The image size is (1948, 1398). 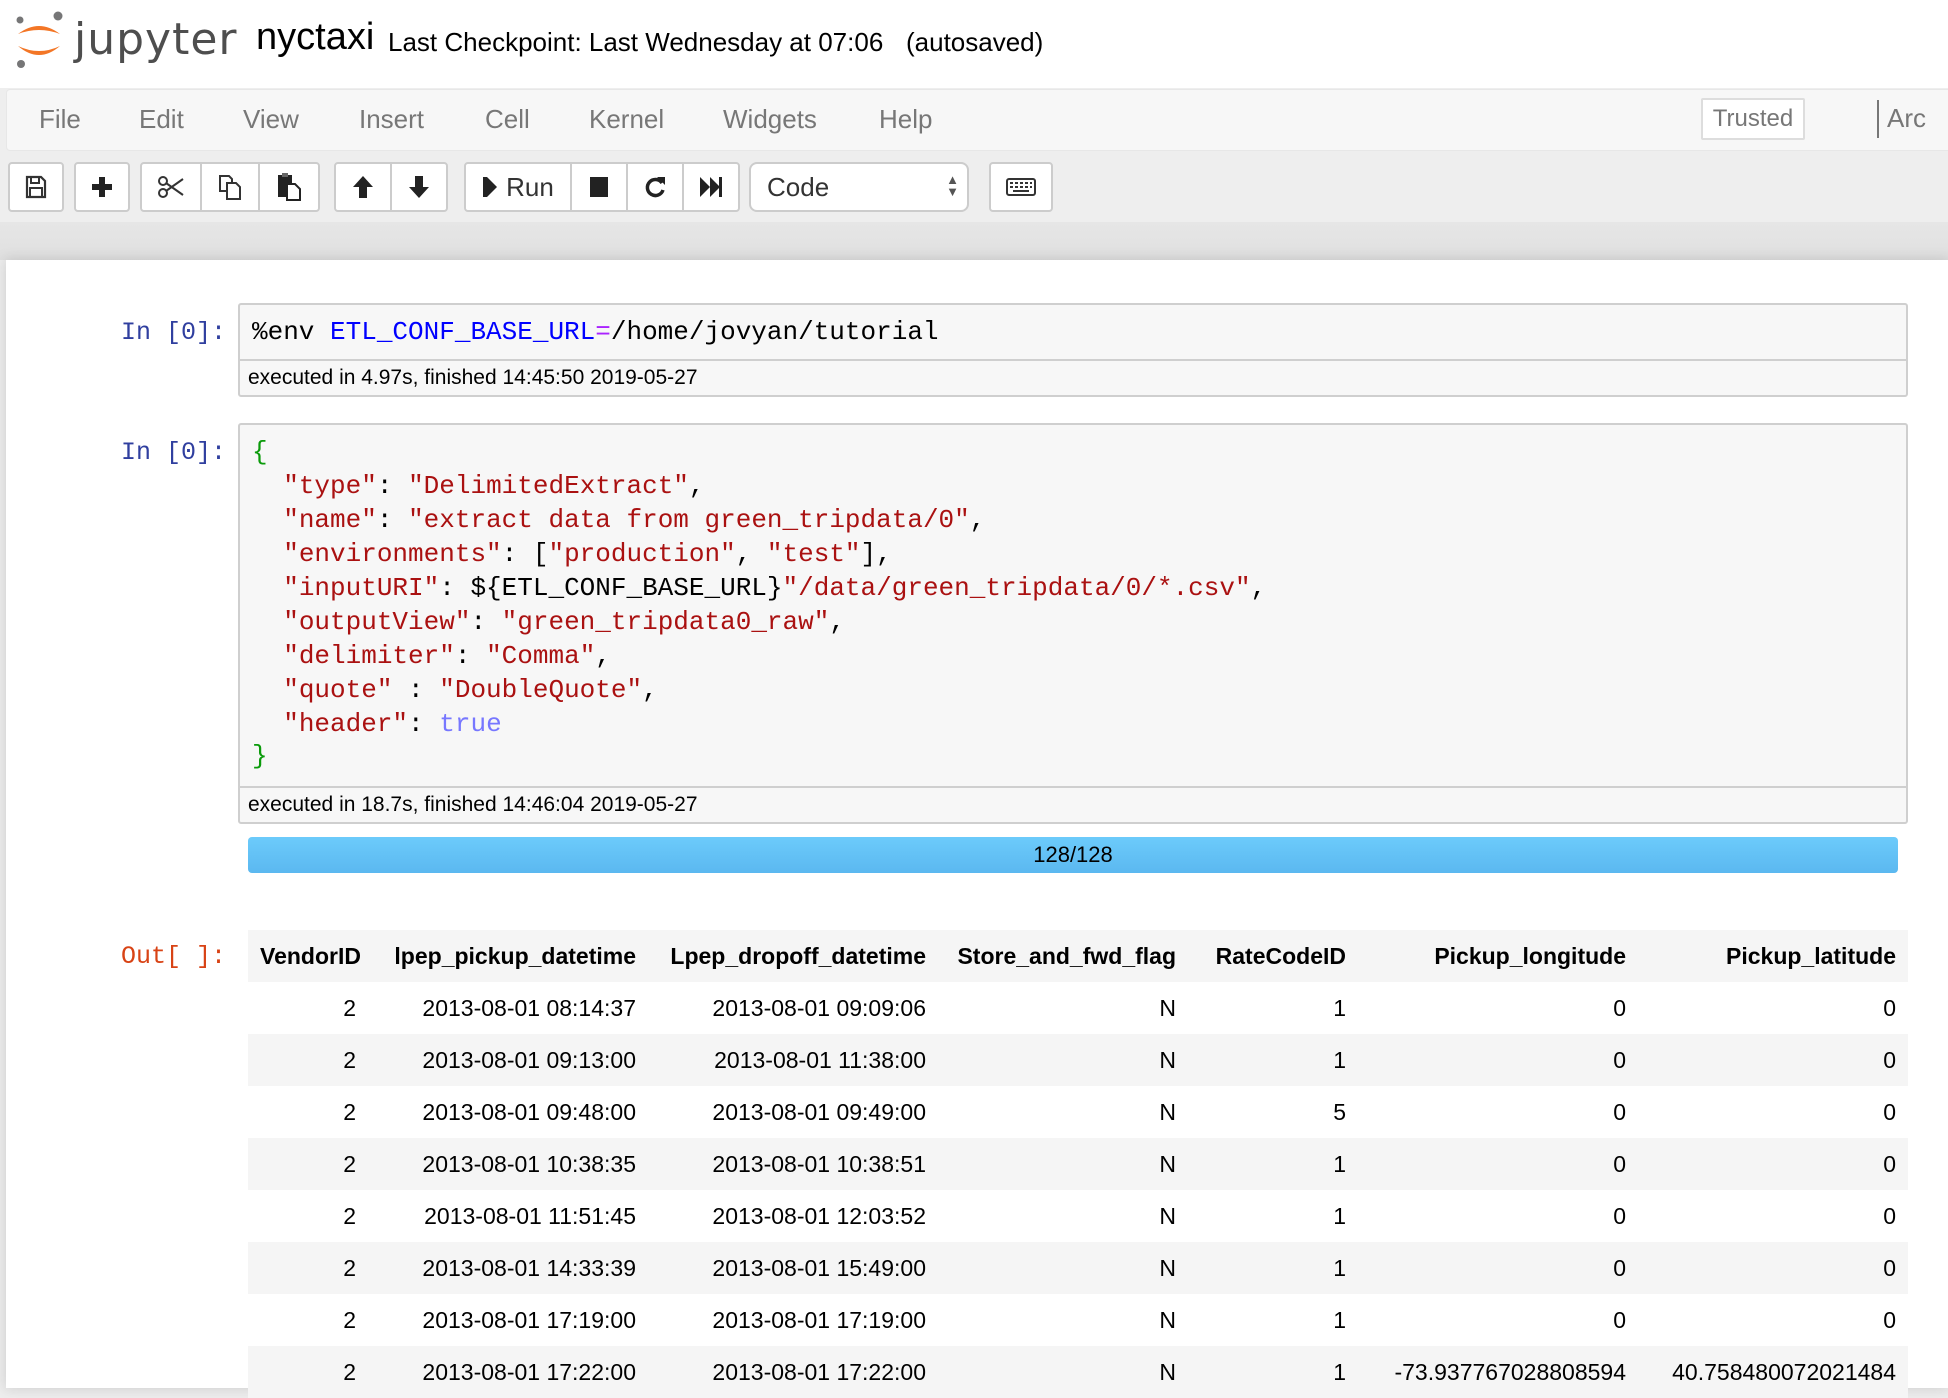 I want to click on open-brace: {, so click(x=260, y=452).